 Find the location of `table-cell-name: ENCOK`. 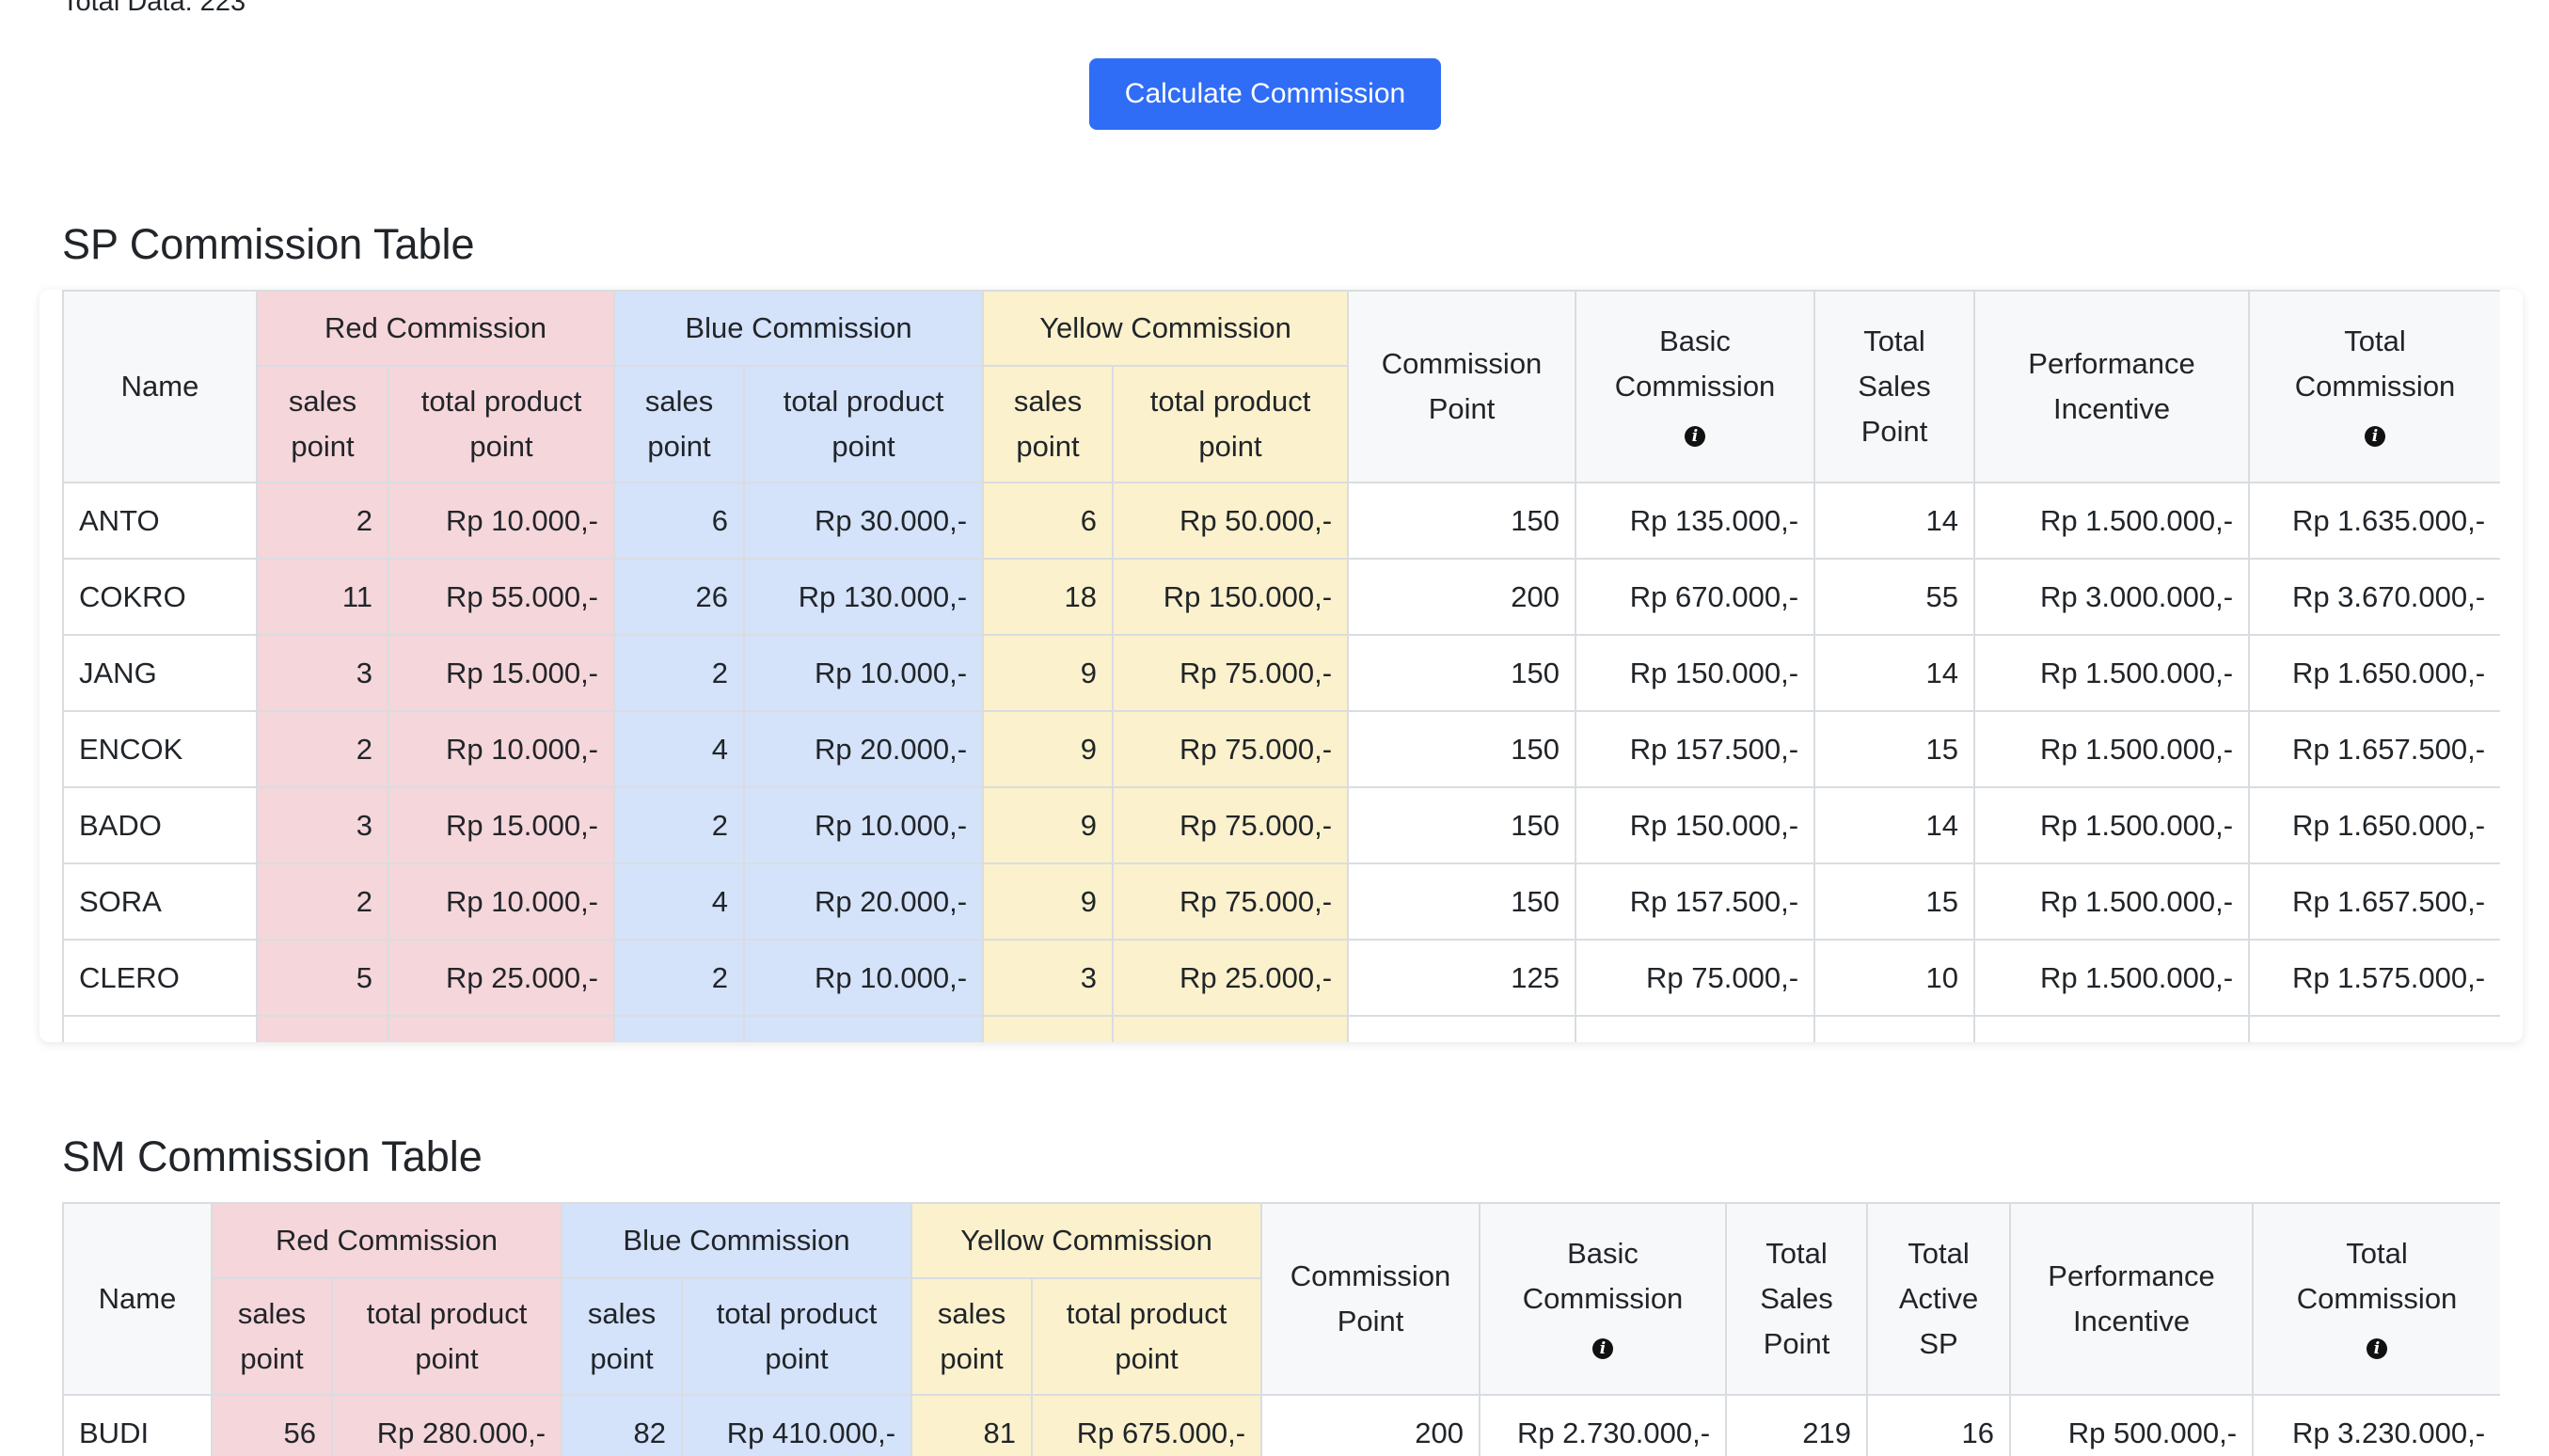

table-cell-name: ENCOK is located at coordinates (160, 749).